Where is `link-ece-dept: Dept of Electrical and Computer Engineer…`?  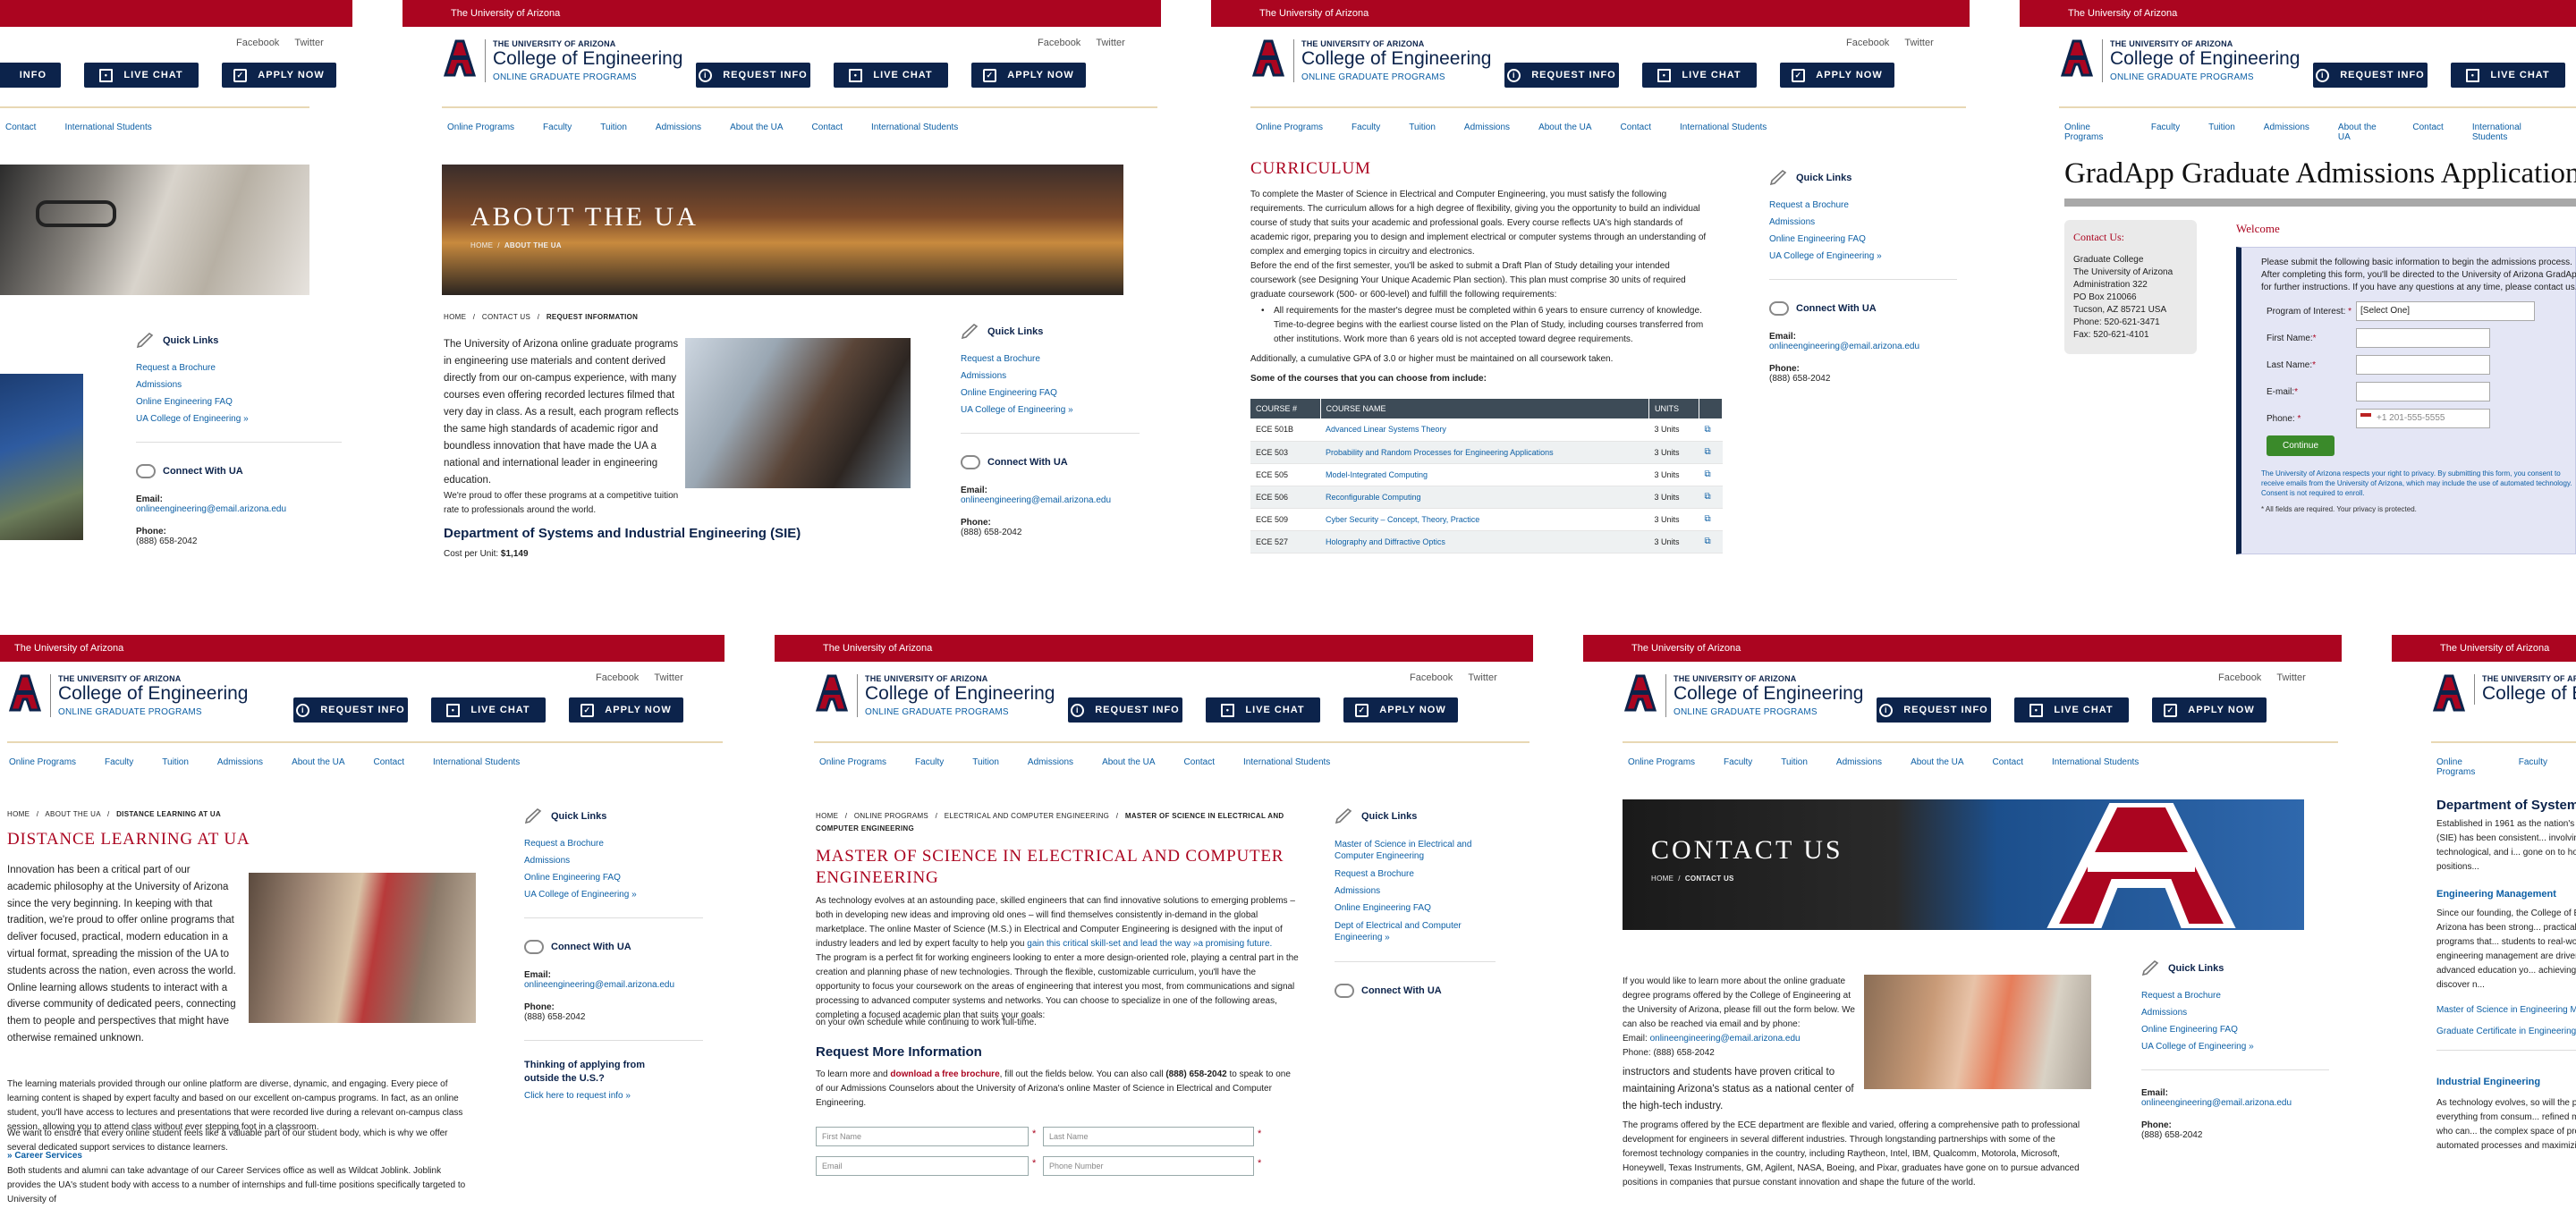
link-ece-dept: Dept of Electrical and Computer Engineer… is located at coordinates (1415, 931).